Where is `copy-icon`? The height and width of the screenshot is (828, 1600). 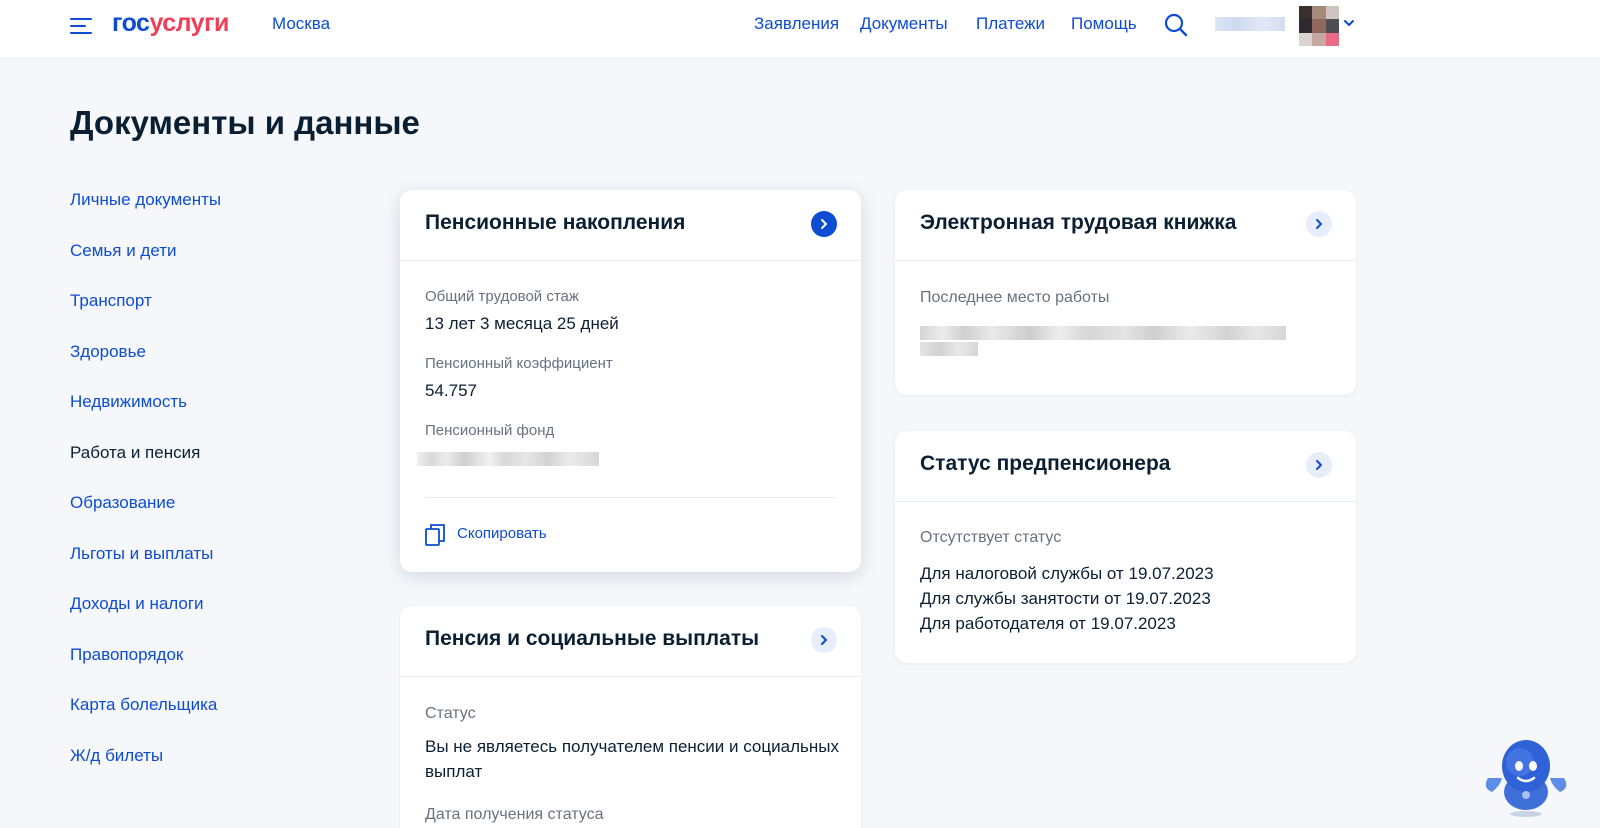 copy-icon is located at coordinates (435, 535).